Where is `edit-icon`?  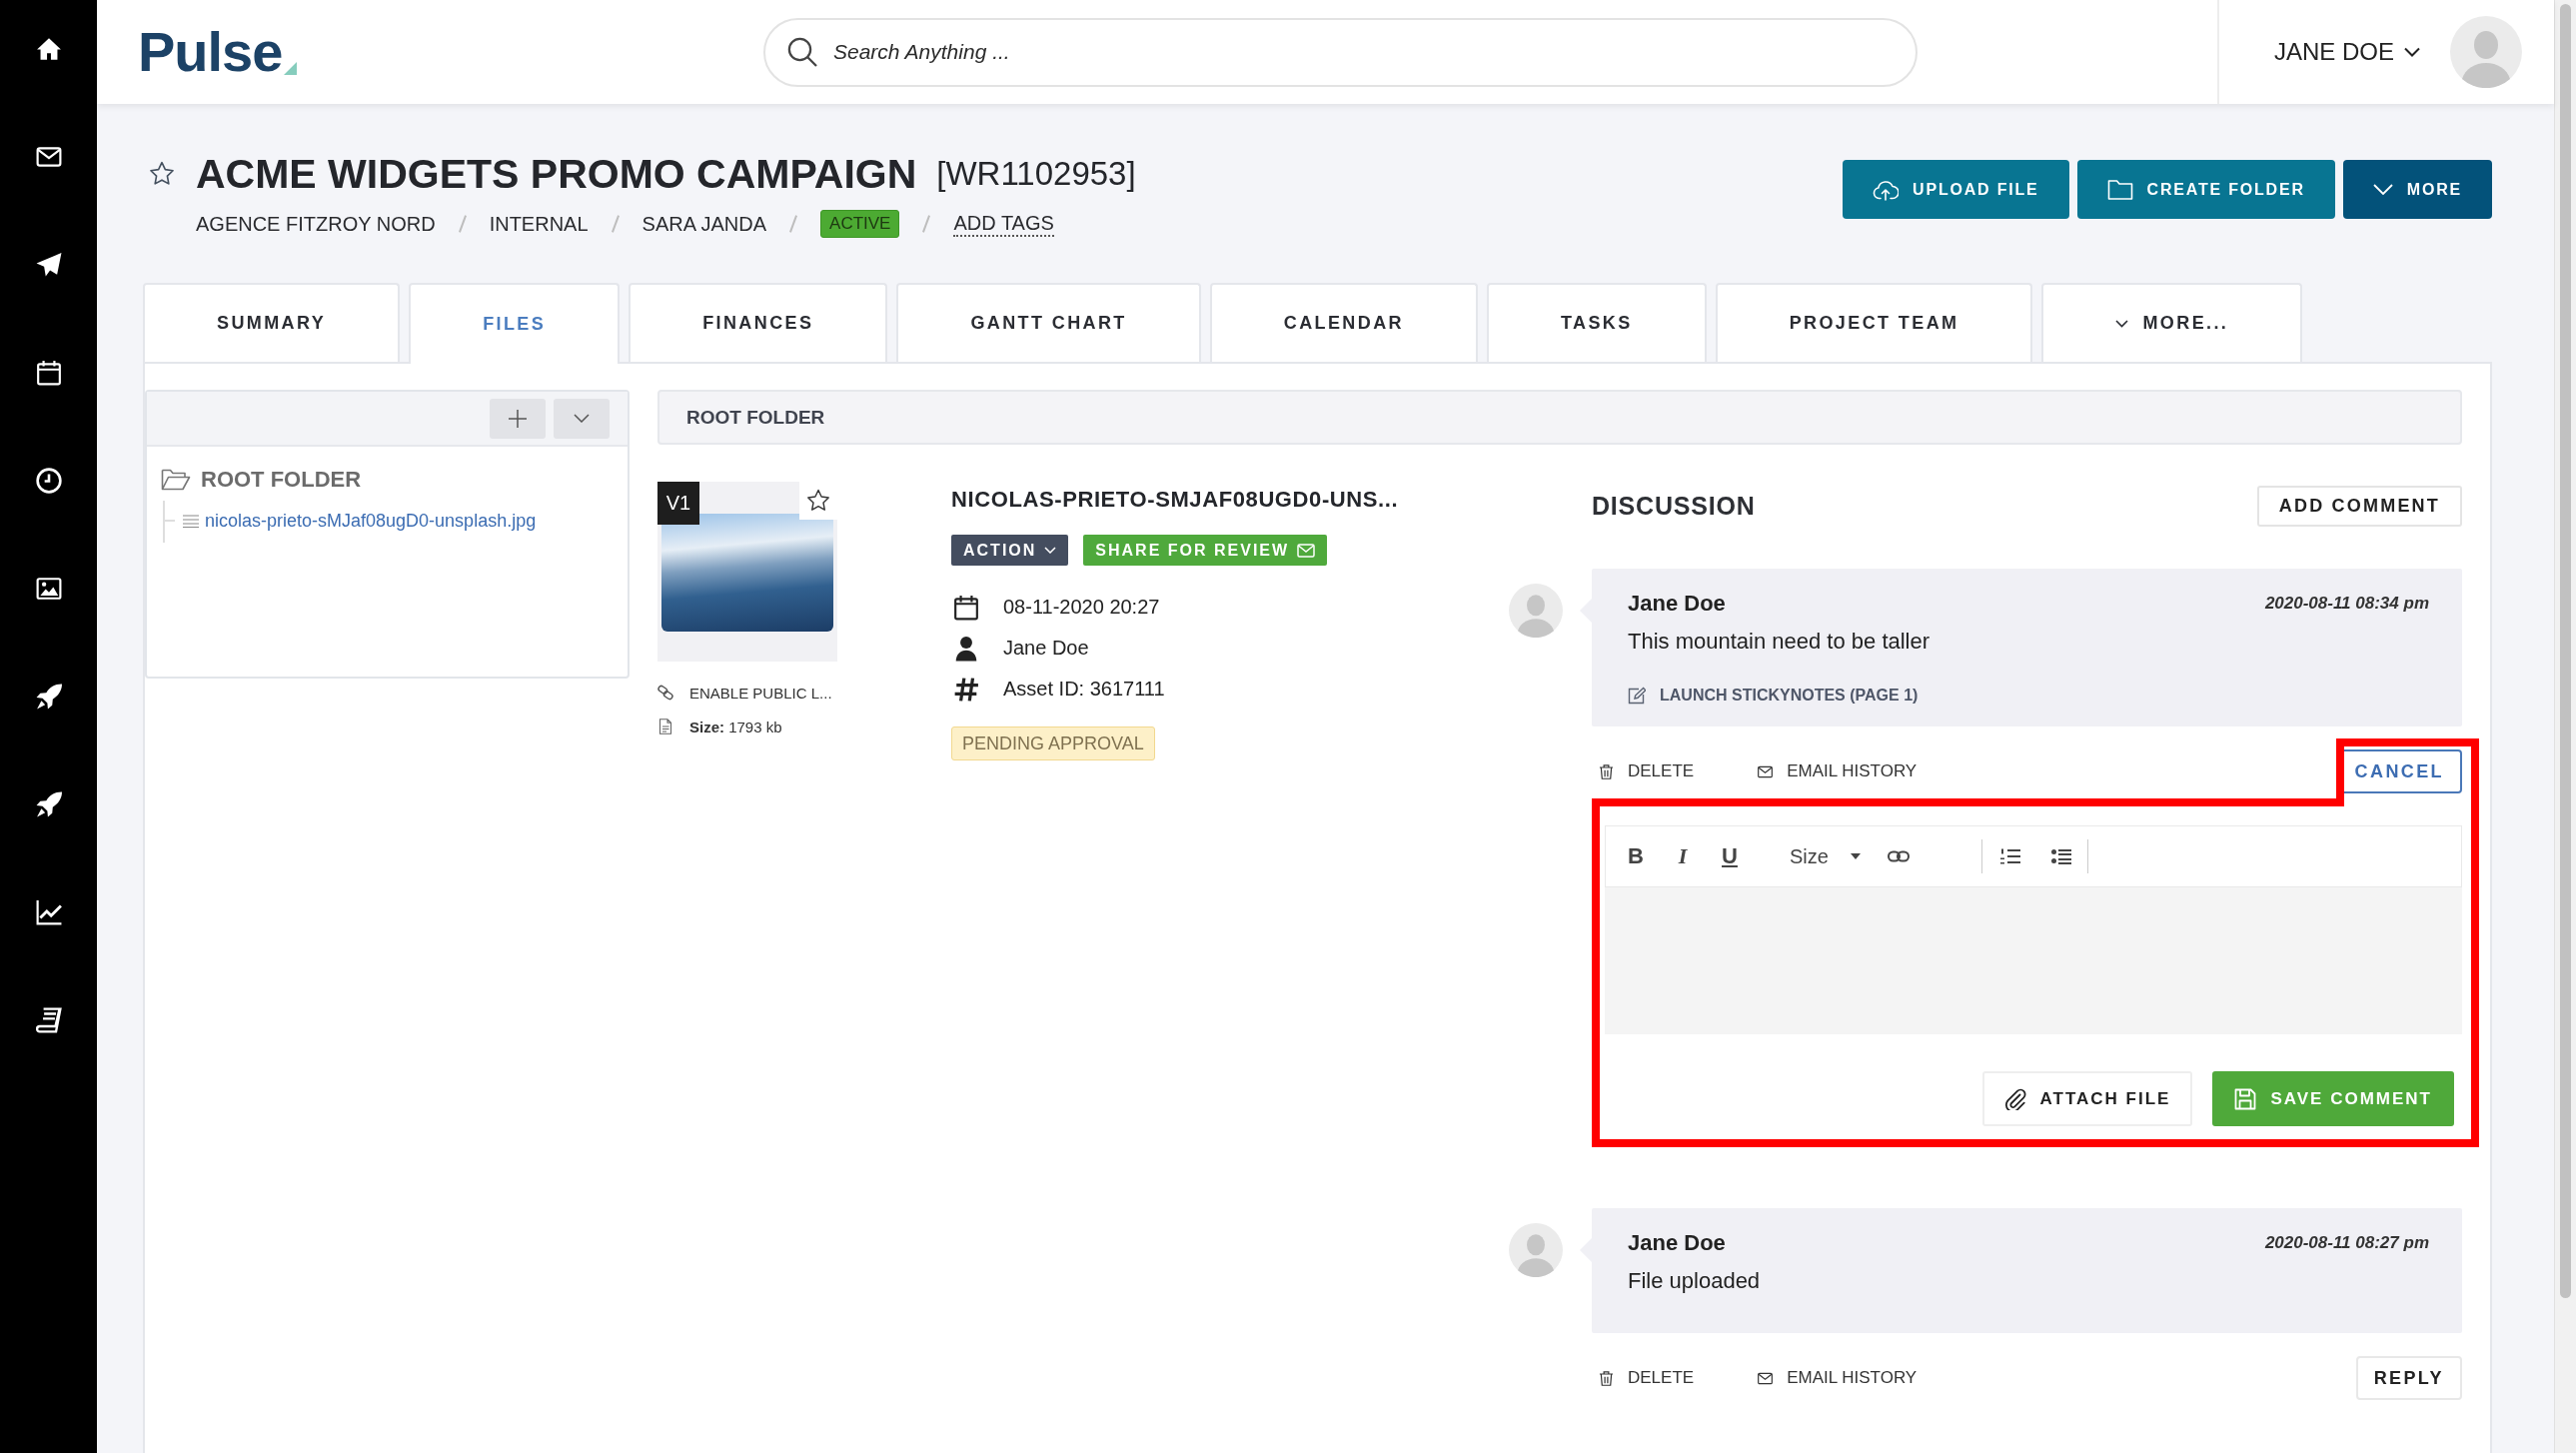
edit-icon is located at coordinates (1637, 696).